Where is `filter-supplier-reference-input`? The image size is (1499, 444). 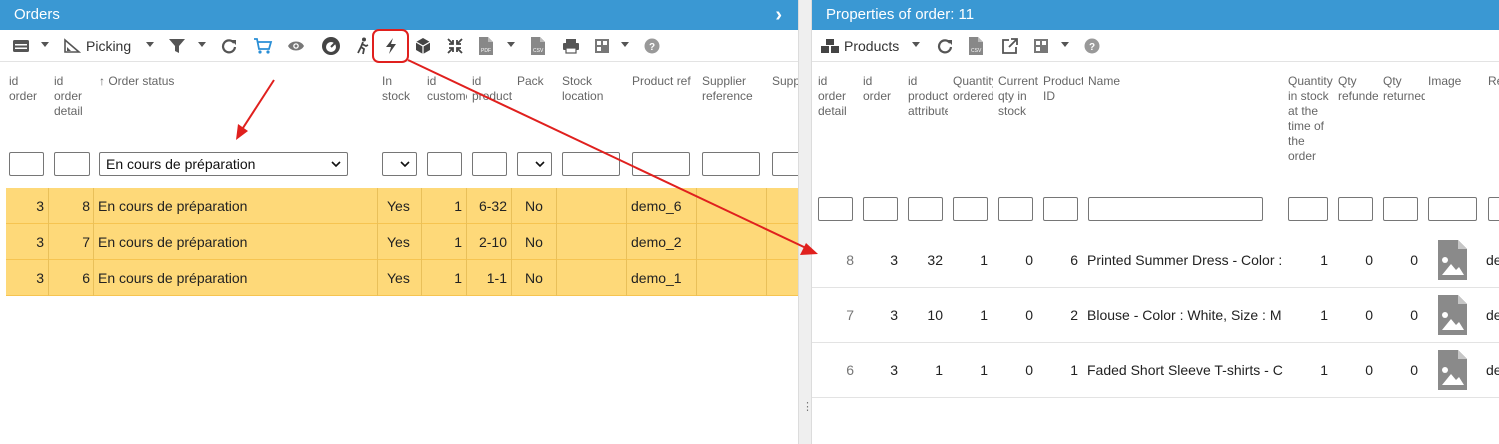
filter-supplier-reference-input is located at coordinates (731, 164).